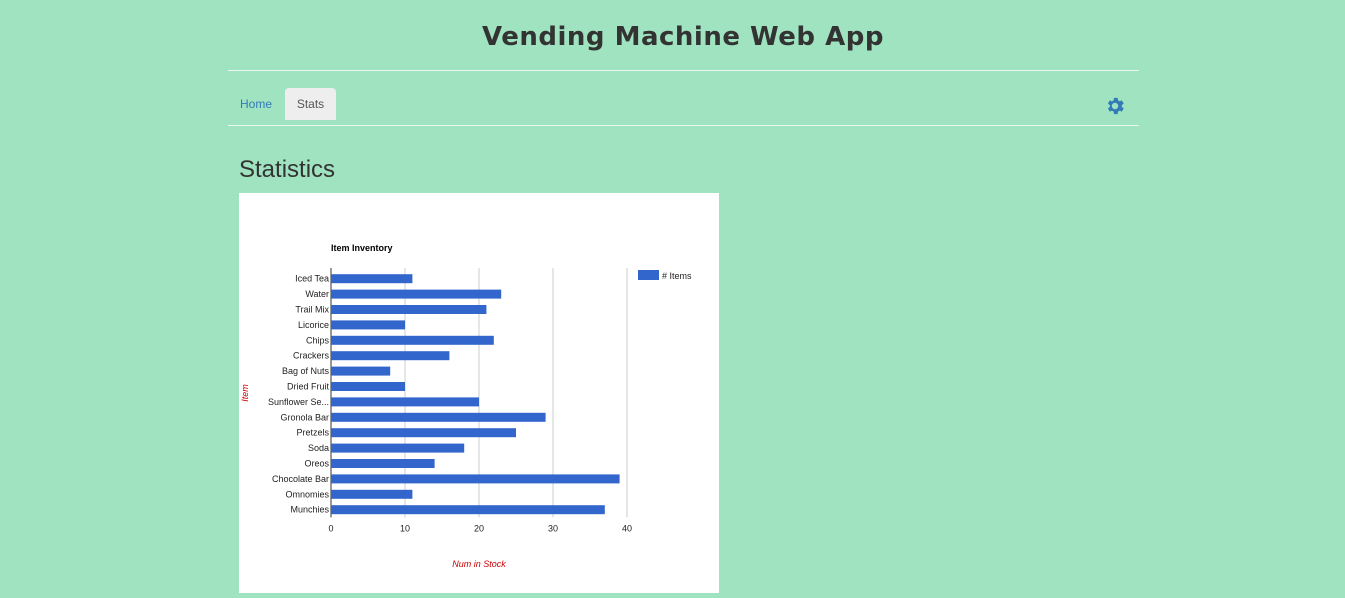 The image size is (1345, 598). Describe the element at coordinates (627, 528) in the screenshot. I see `x-tick-label: 40` at that location.